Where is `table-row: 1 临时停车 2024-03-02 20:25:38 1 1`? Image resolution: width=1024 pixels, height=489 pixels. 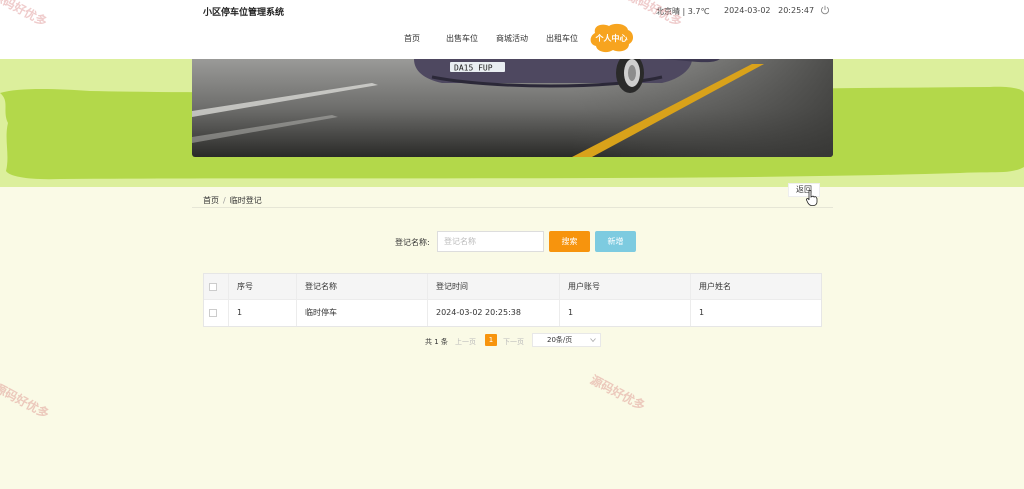
table-row: 1 临时停车 2024-03-02 20:25:38 1 1 is located at coordinates (512, 313).